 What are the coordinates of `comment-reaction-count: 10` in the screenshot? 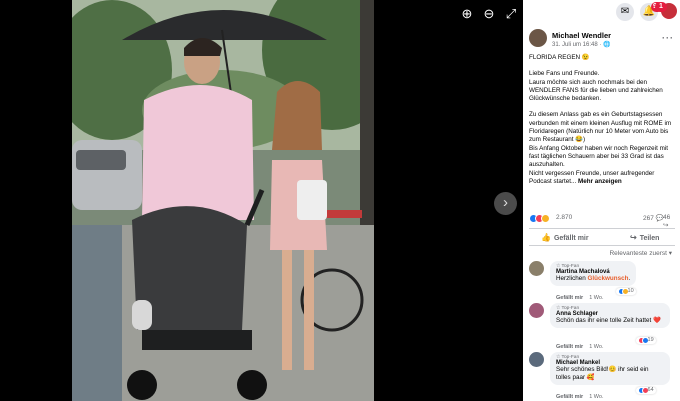 It's located at (630, 291).